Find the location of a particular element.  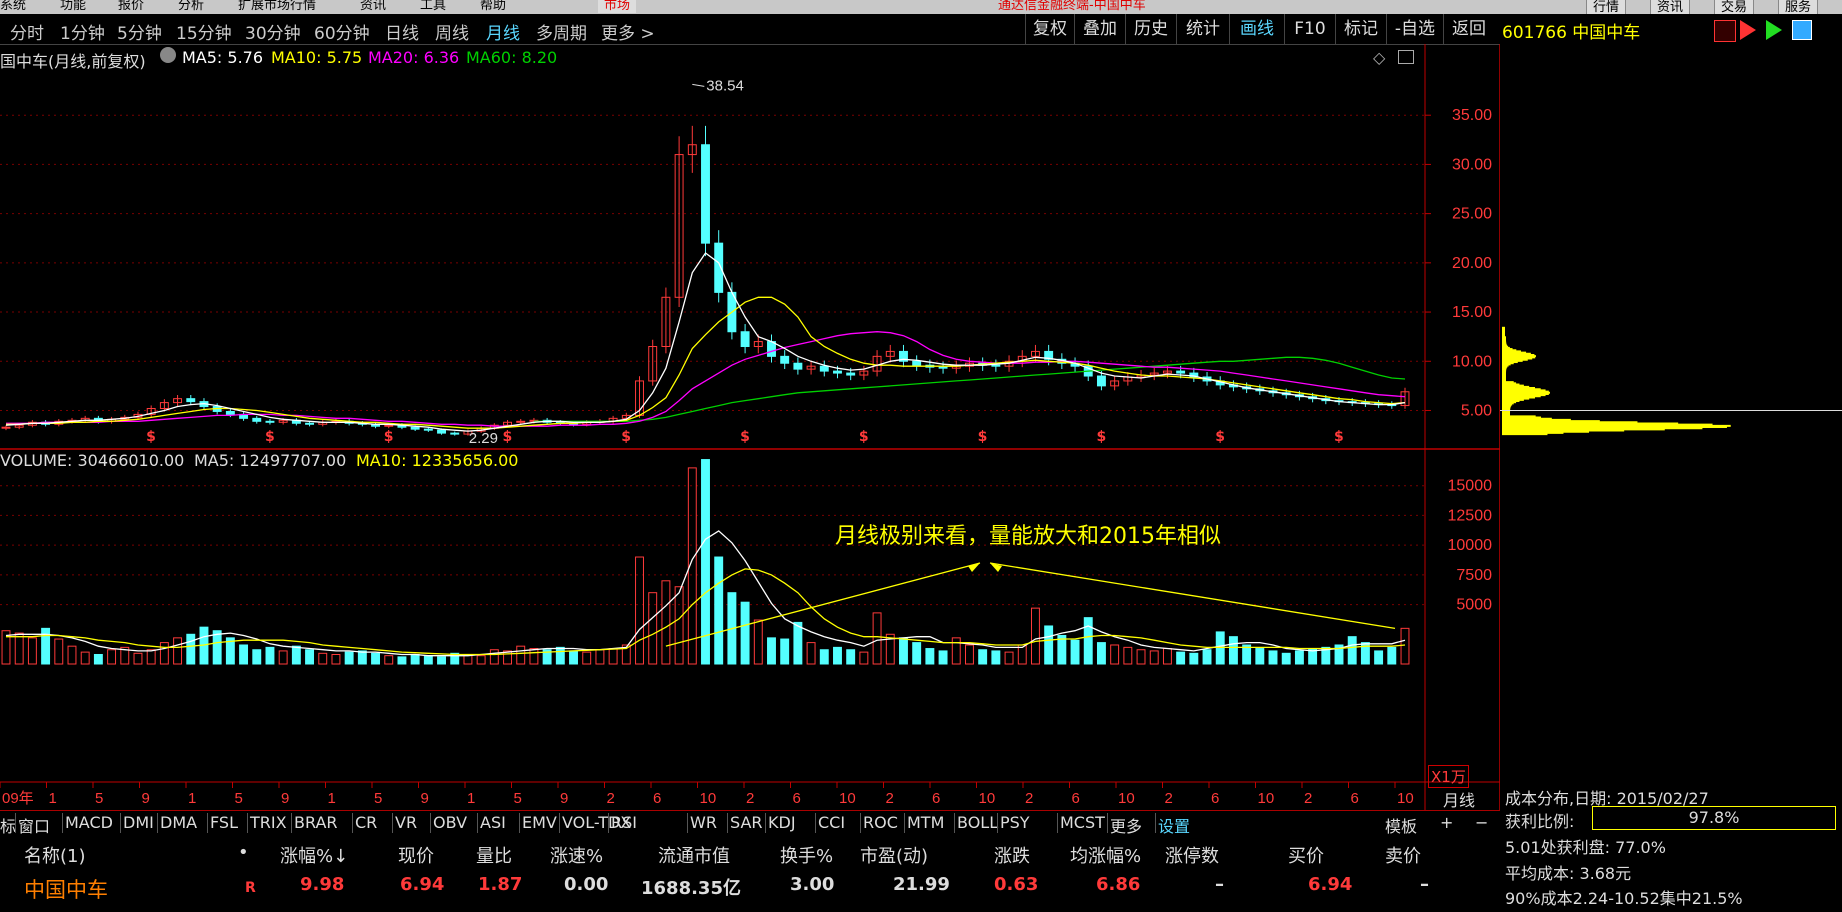

tab-multi-period: 多周期 is located at coordinates (561, 31).